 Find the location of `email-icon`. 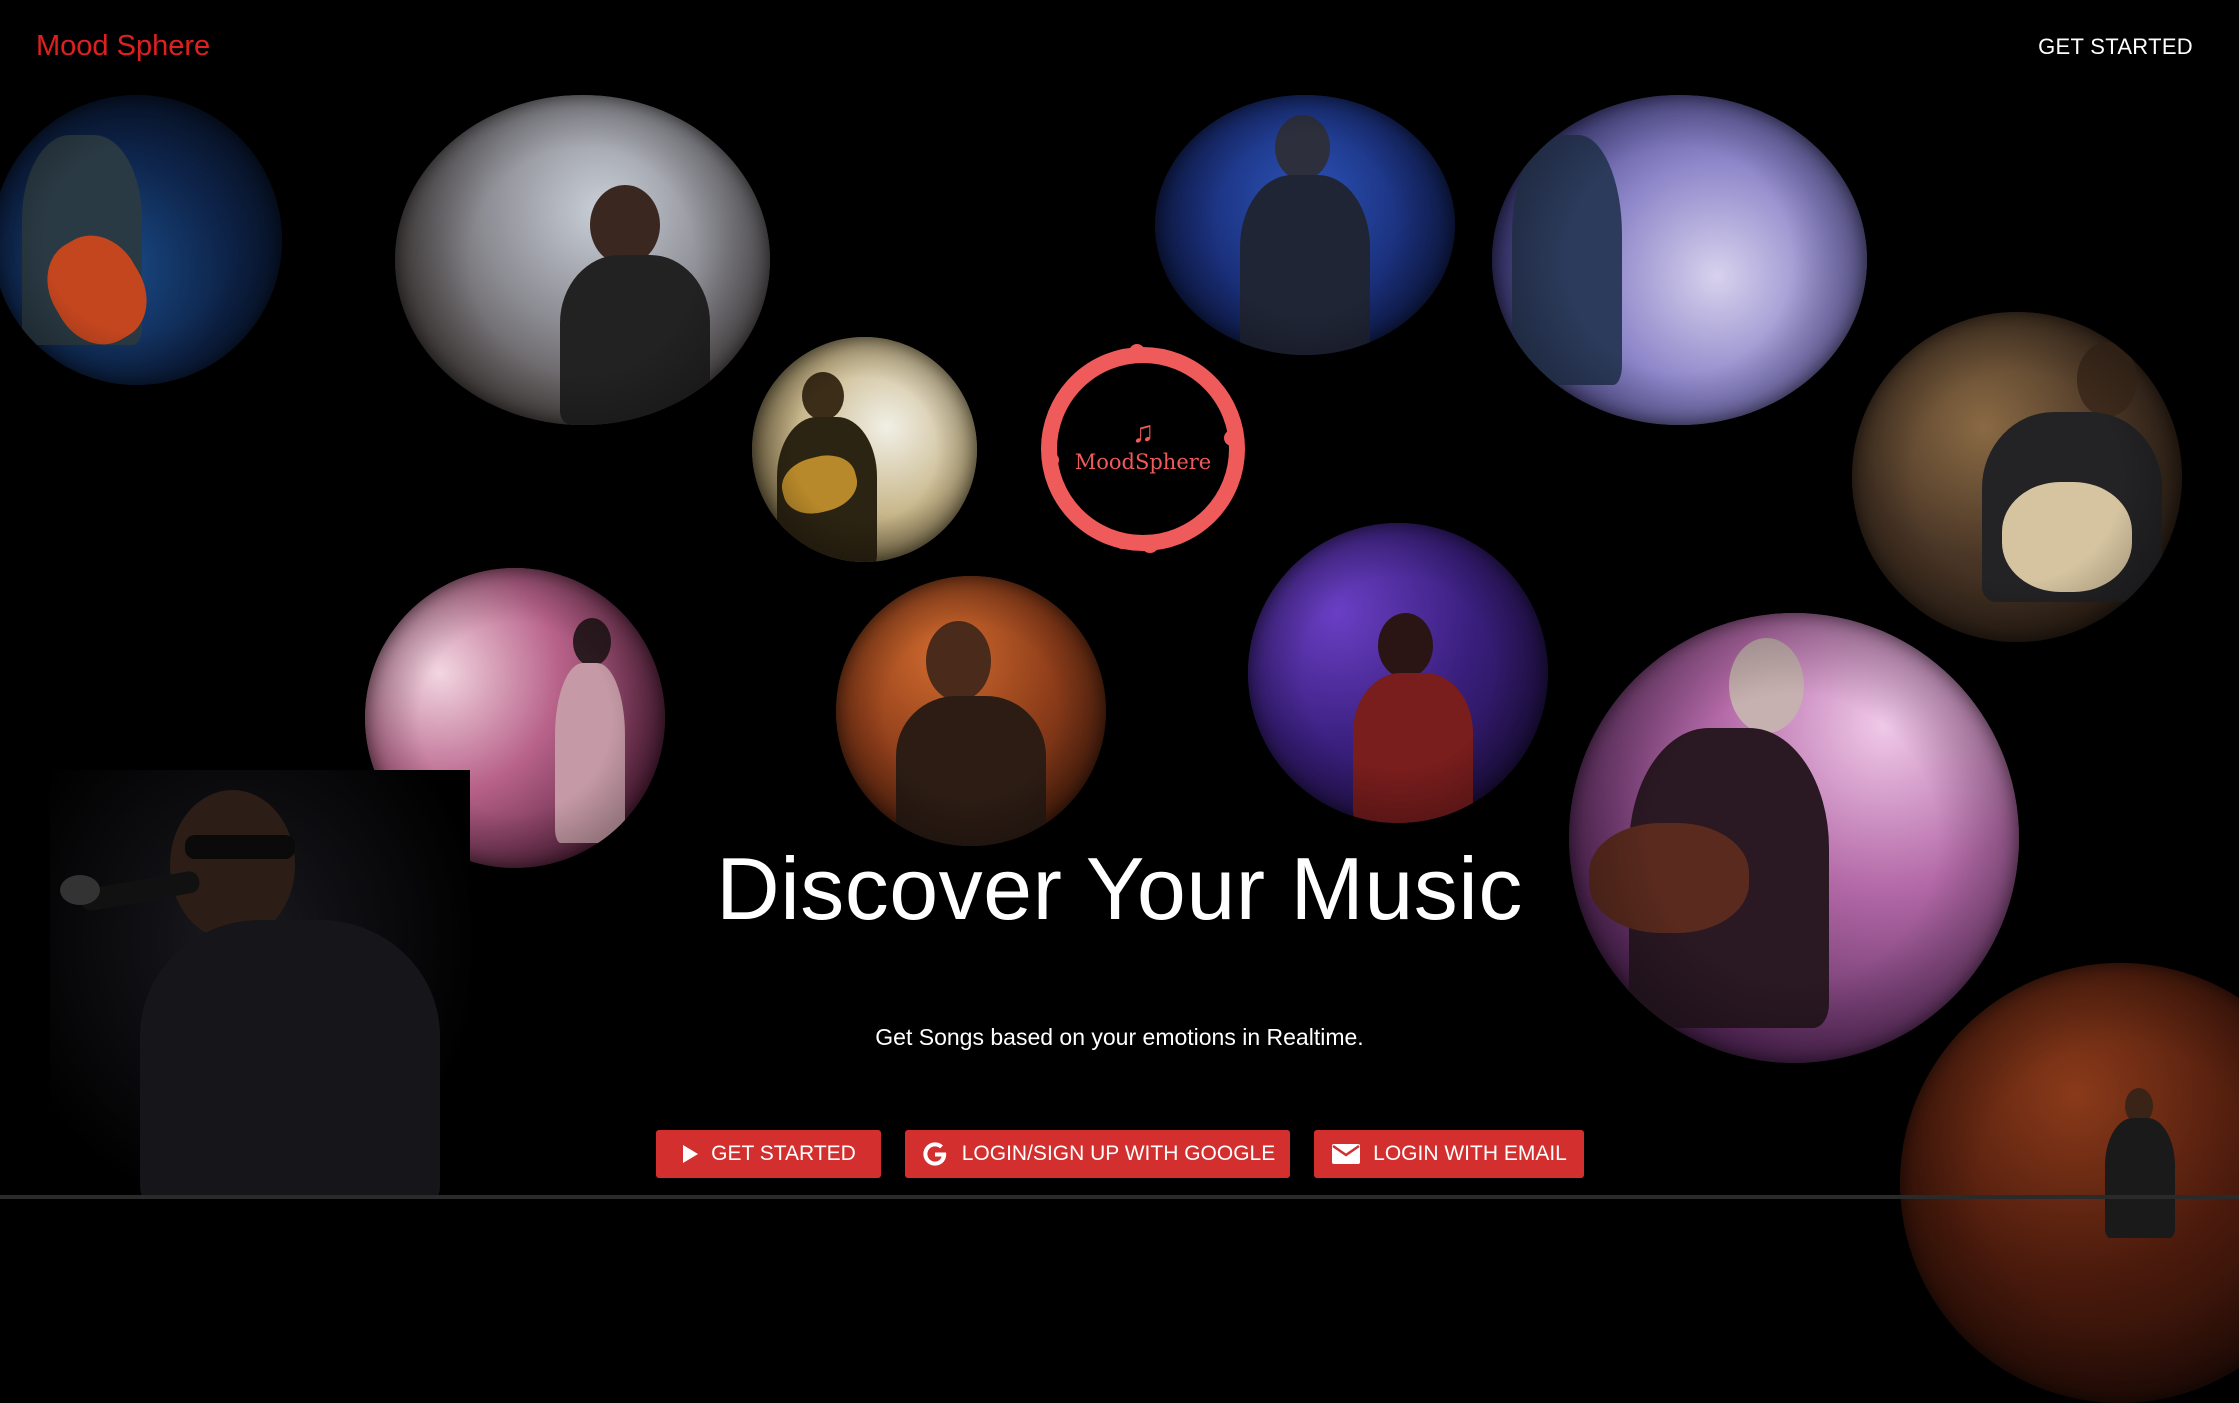

email-icon is located at coordinates (1346, 1154).